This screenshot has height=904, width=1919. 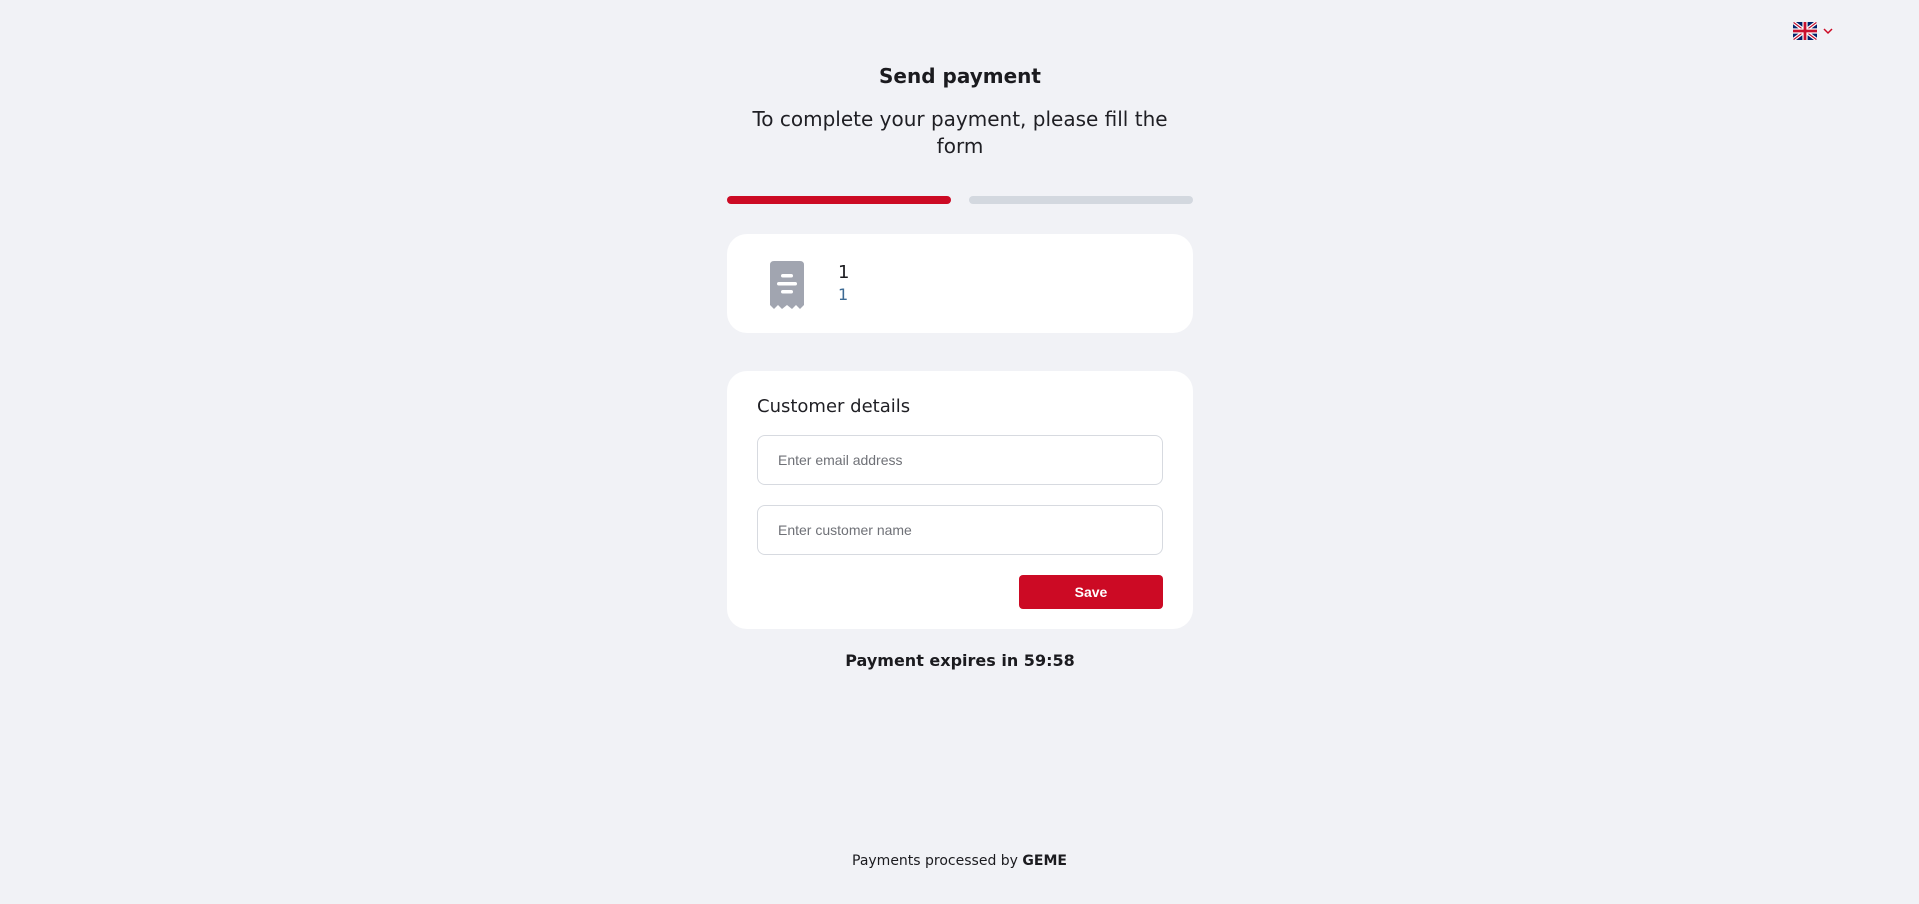 I want to click on order-primary-text: 1, so click(x=844, y=272).